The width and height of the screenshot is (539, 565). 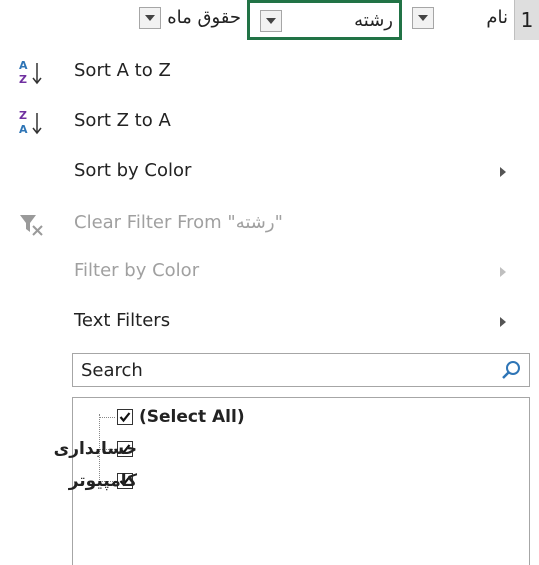 What do you see at coordinates (269, 122) in the screenshot?
I see `menu-item-sort-z-to-a: Z A Sort Z to A` at bounding box center [269, 122].